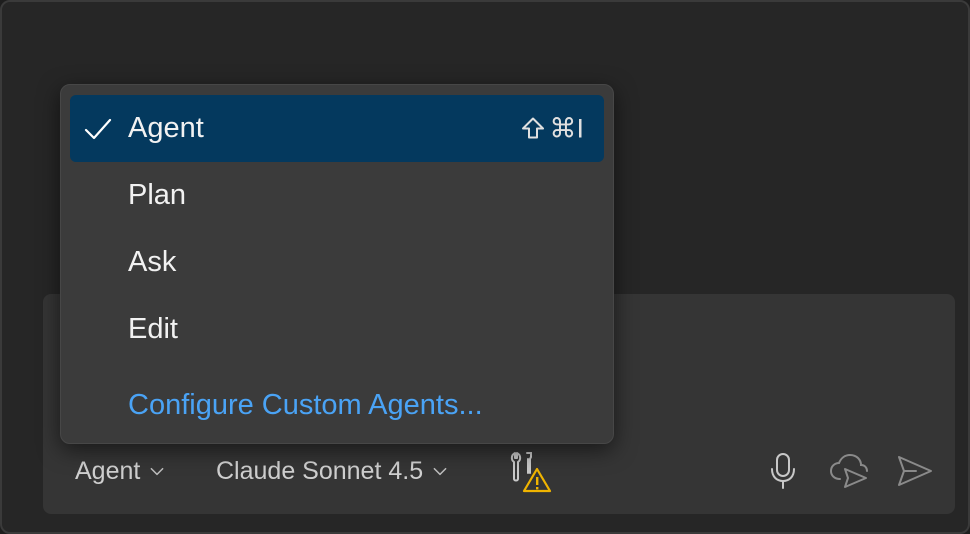 This screenshot has height=534, width=970. I want to click on check-icon, so click(98, 128).